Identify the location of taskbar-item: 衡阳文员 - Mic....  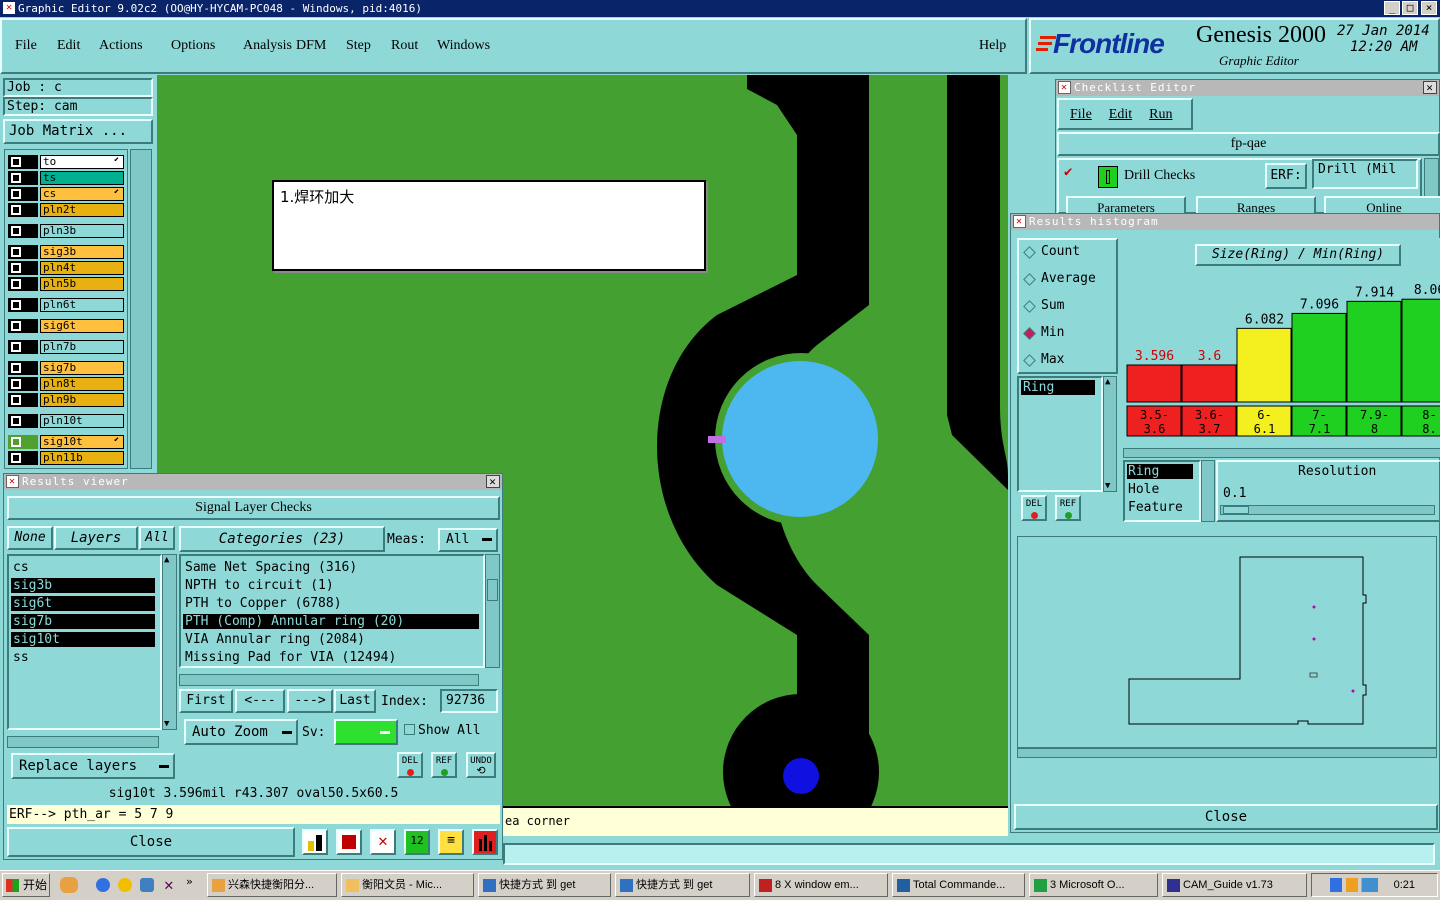
(407, 885).